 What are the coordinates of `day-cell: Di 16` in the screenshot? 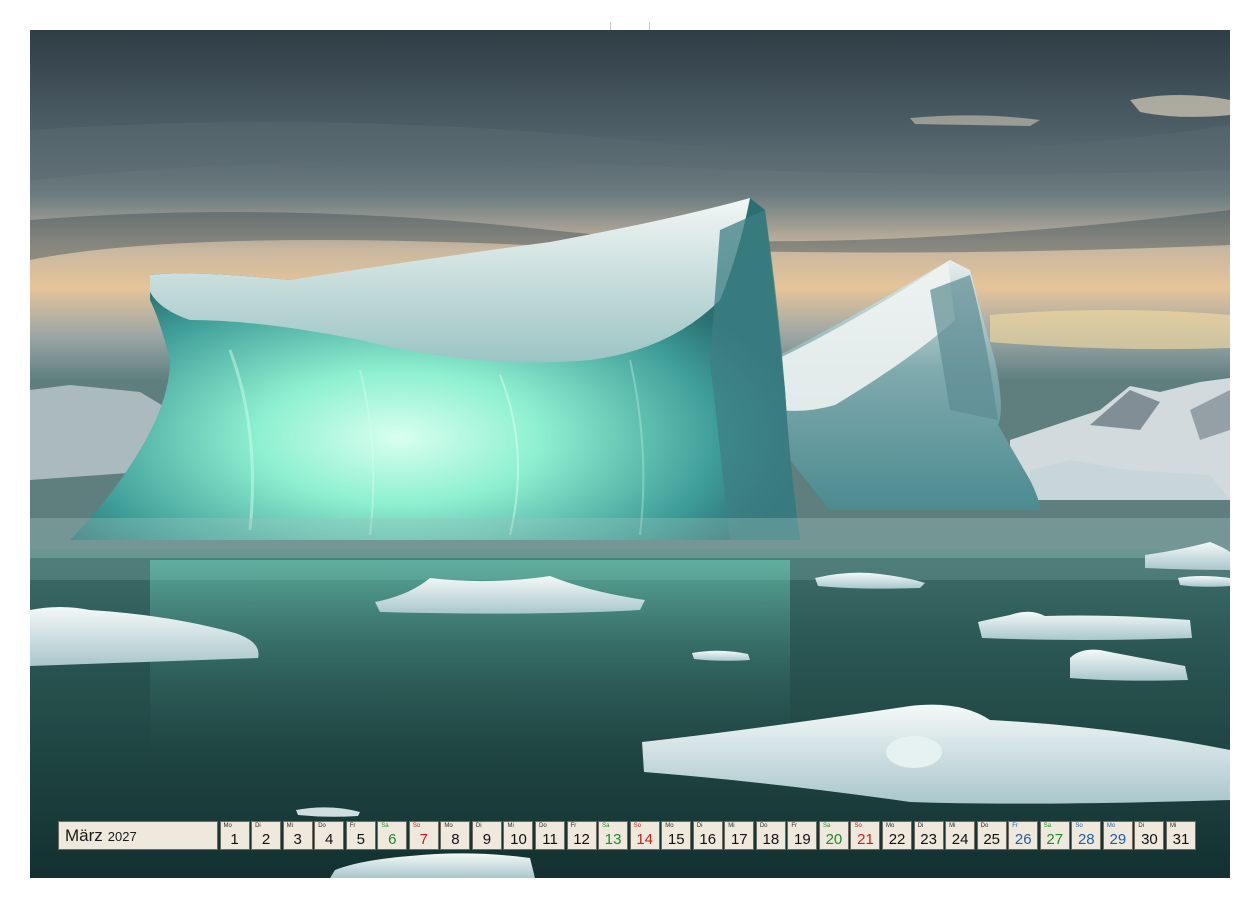 It's located at (707, 835).